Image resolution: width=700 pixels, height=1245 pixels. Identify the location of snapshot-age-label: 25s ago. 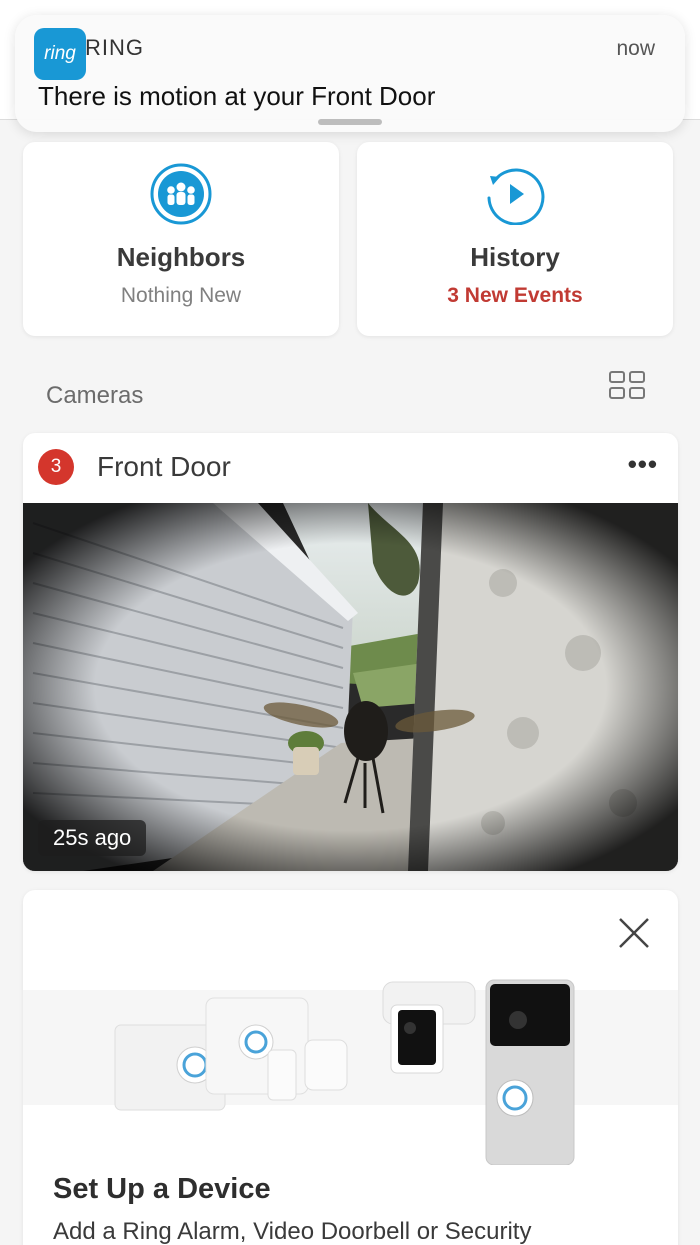
(92, 838).